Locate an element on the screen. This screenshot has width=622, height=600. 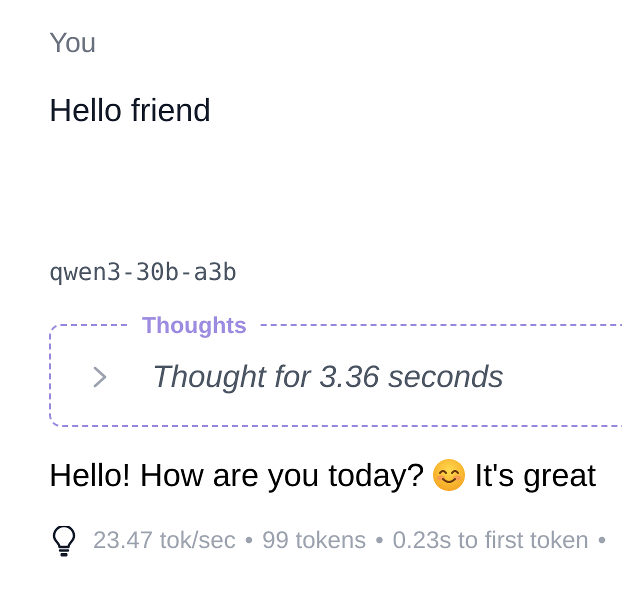
model-name: qwen3-30b-a3b is located at coordinates (143, 272).